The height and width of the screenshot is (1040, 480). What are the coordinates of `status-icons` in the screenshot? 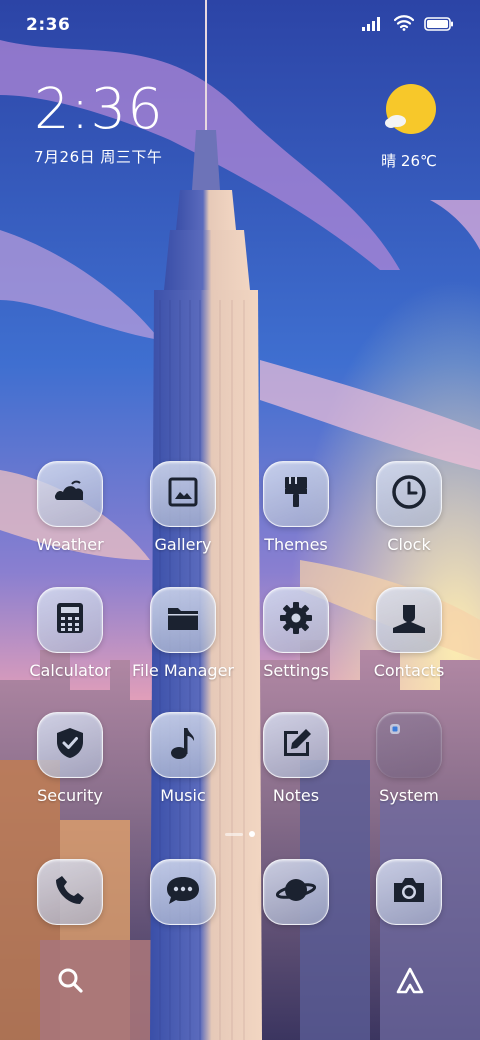 It's located at (408, 25).